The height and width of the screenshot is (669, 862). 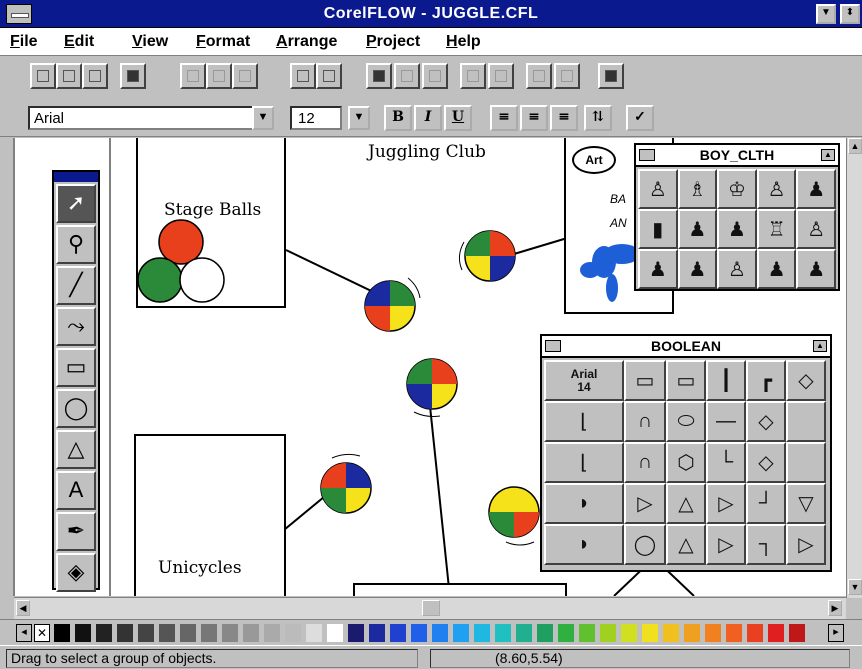 What do you see at coordinates (584, 380) in the screenshot?
I see `boolean-font-cell: Arial 14` at bounding box center [584, 380].